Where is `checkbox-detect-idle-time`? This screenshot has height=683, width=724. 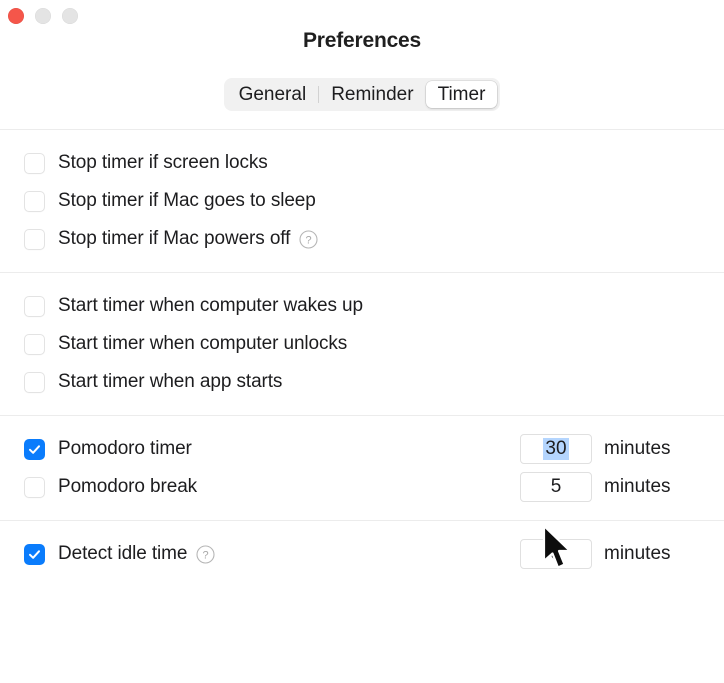
checkbox-detect-idle-time is located at coordinates (34, 554).